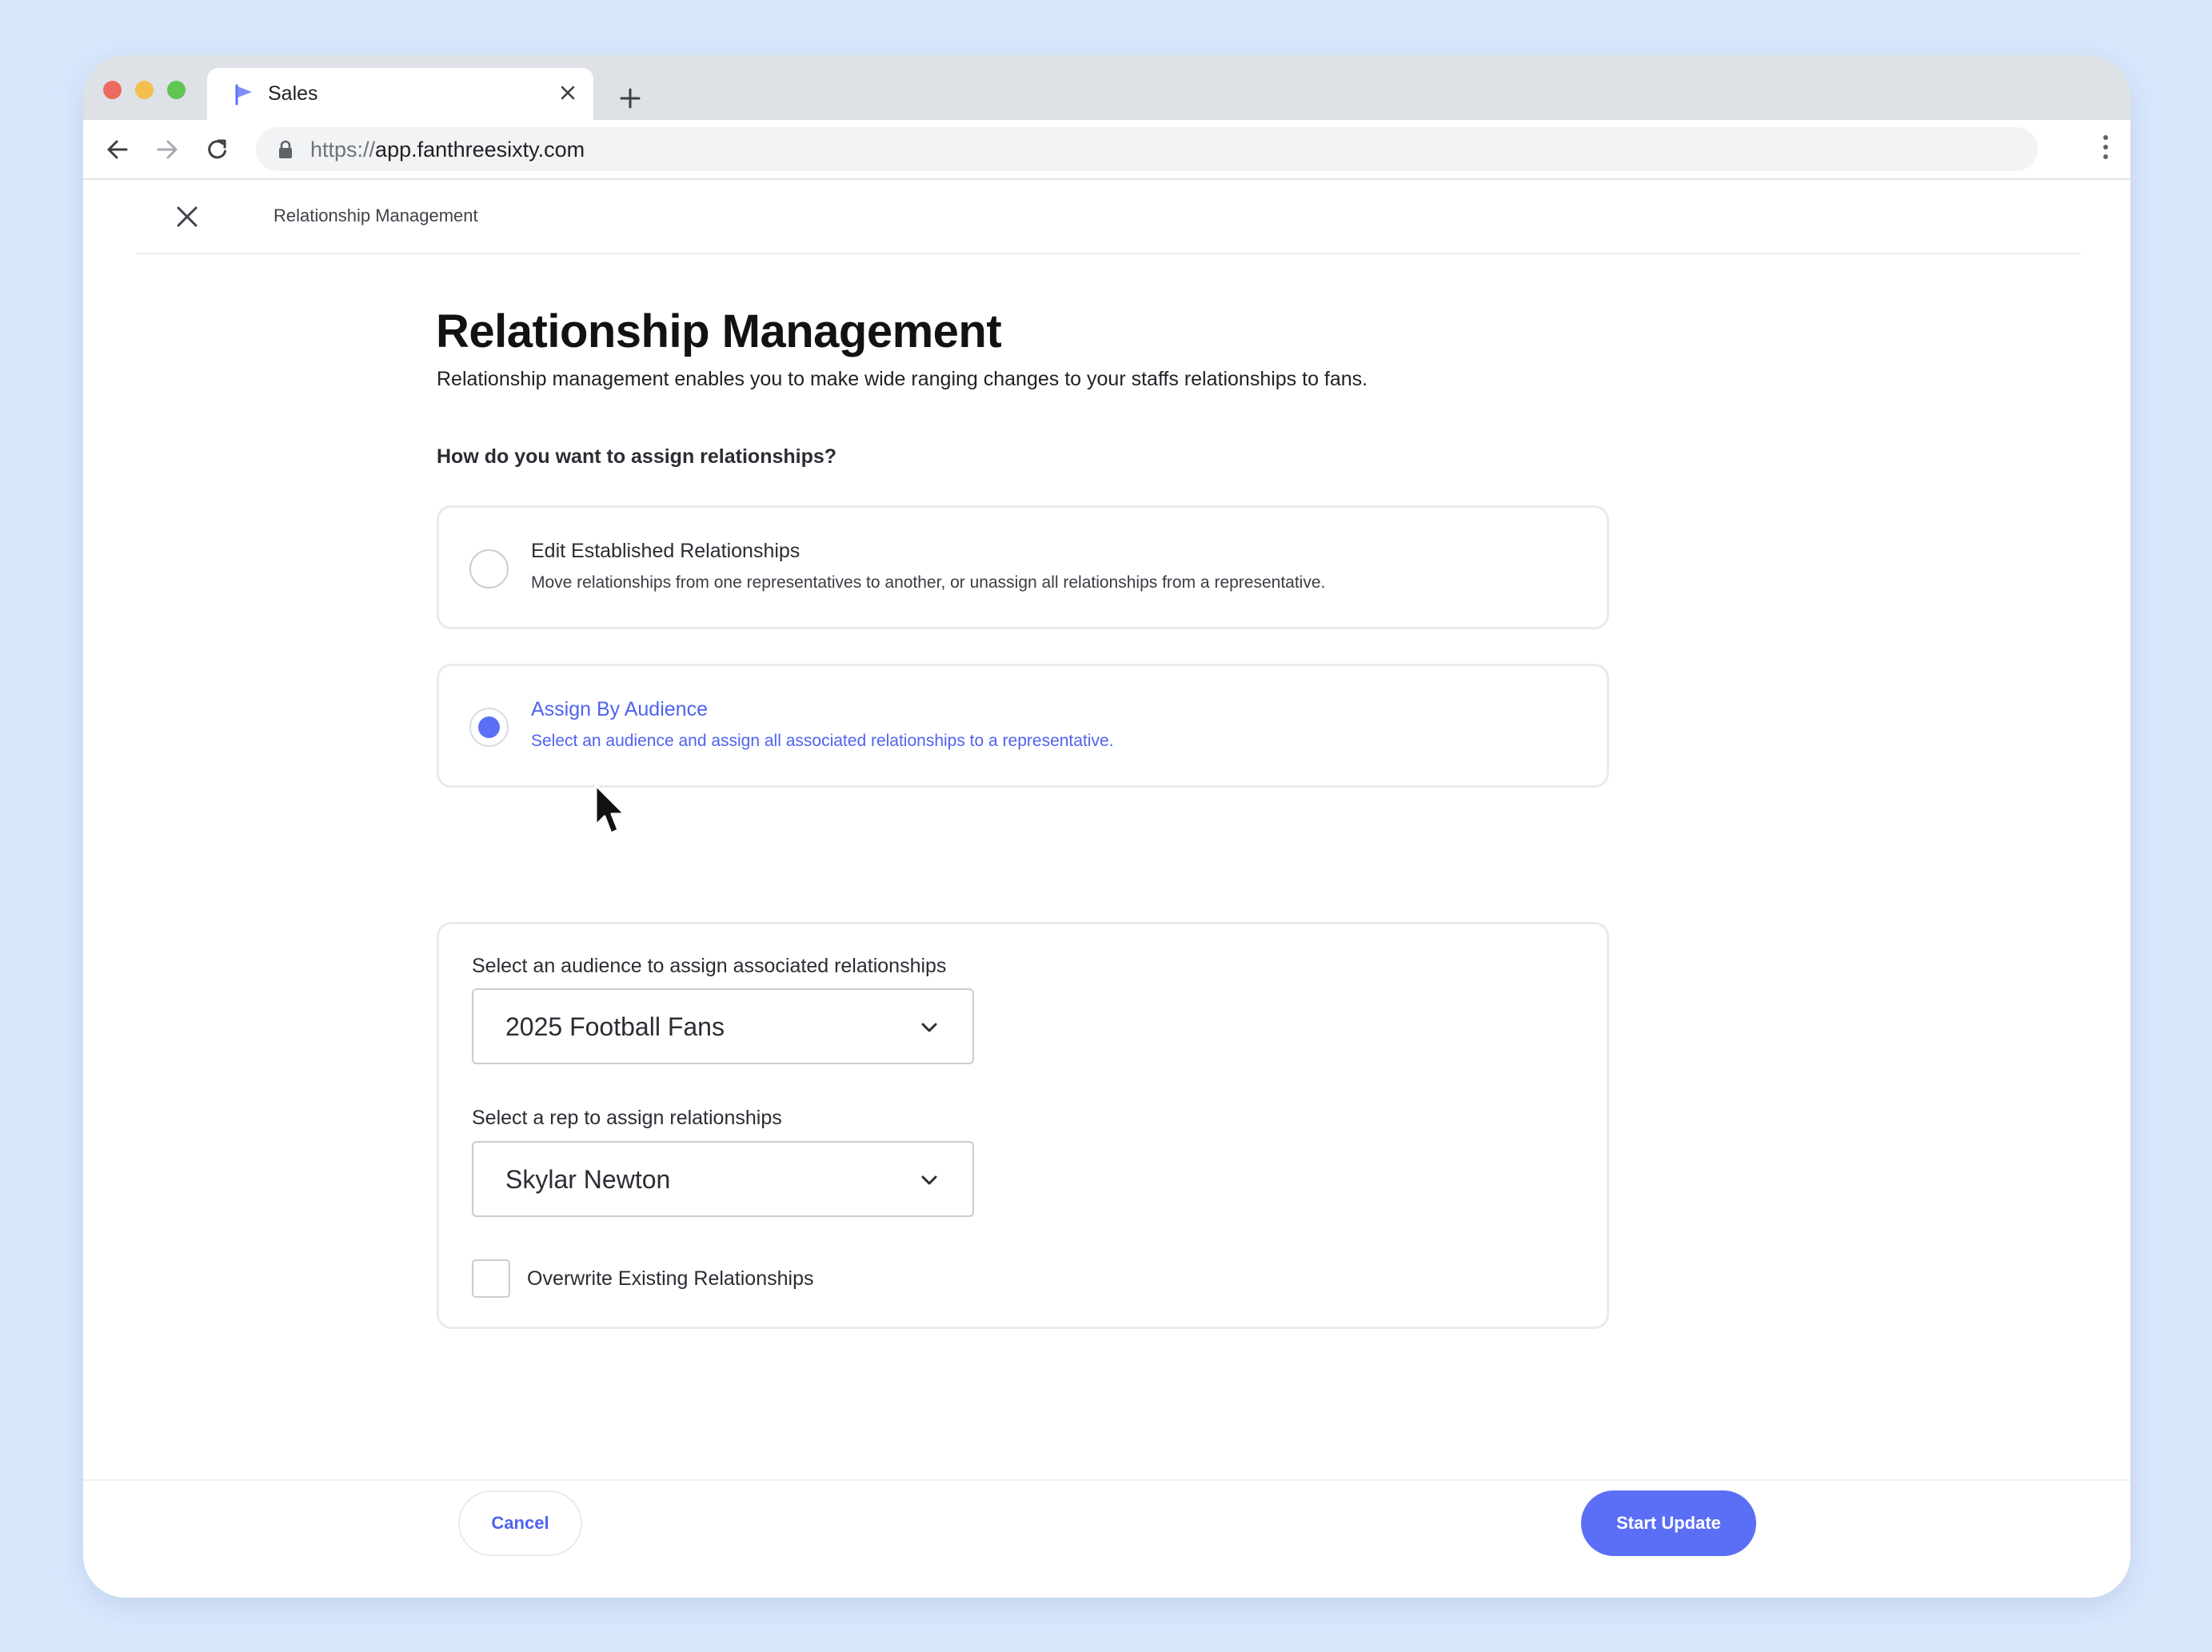 Image resolution: width=2212 pixels, height=1652 pixels. Describe the element at coordinates (610, 809) in the screenshot. I see `mouse-cursor-icon` at that location.